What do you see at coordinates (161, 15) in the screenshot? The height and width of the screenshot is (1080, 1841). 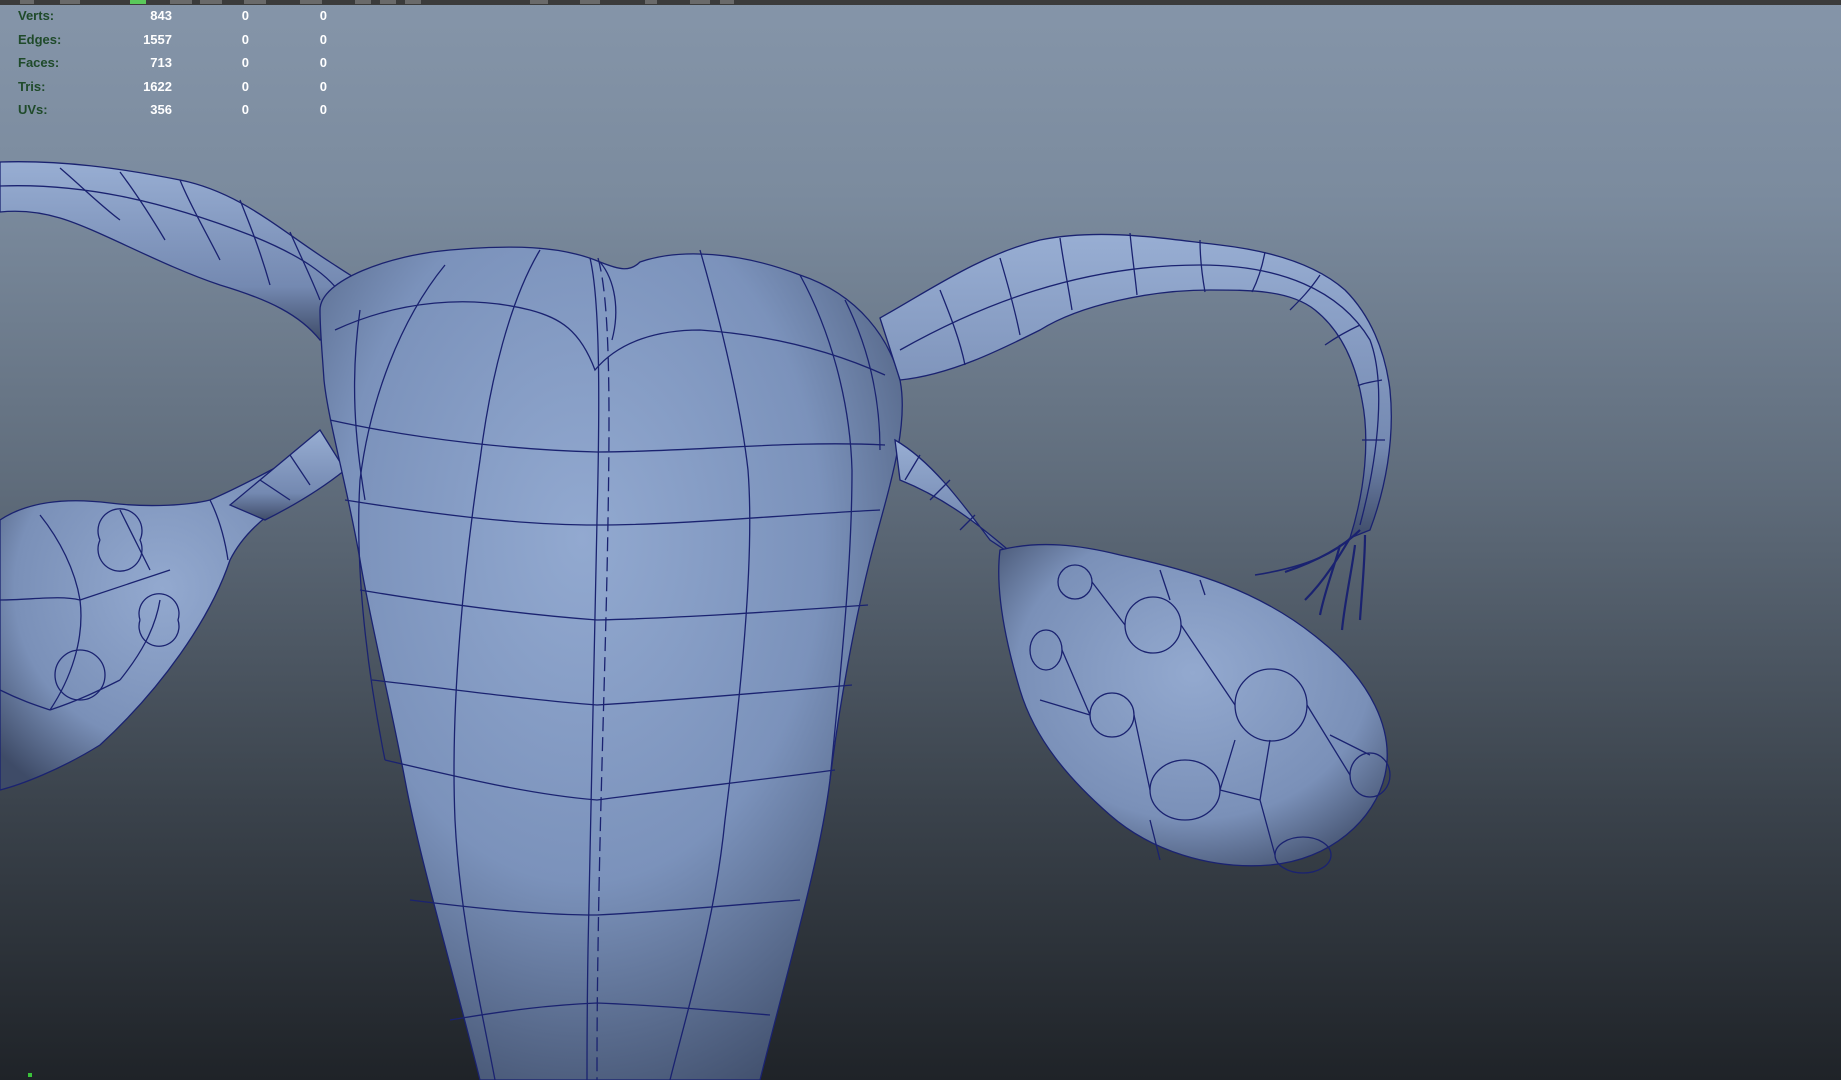 I see `hud-value: 843` at bounding box center [161, 15].